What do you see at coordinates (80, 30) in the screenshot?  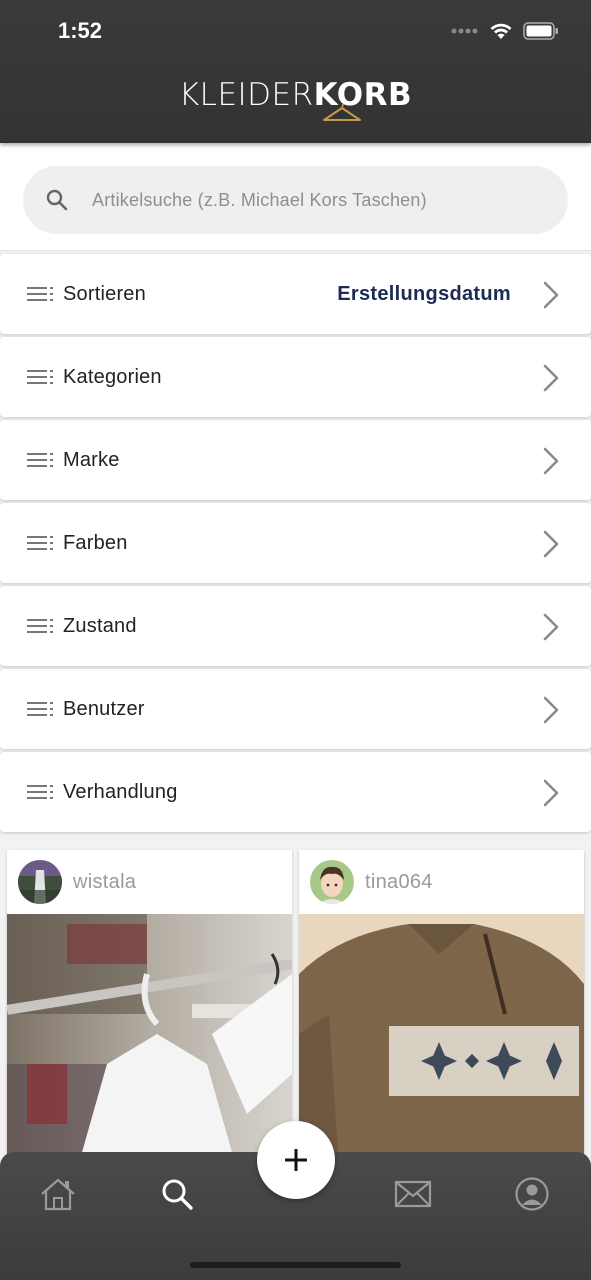 I see `status-time: 1:52` at bounding box center [80, 30].